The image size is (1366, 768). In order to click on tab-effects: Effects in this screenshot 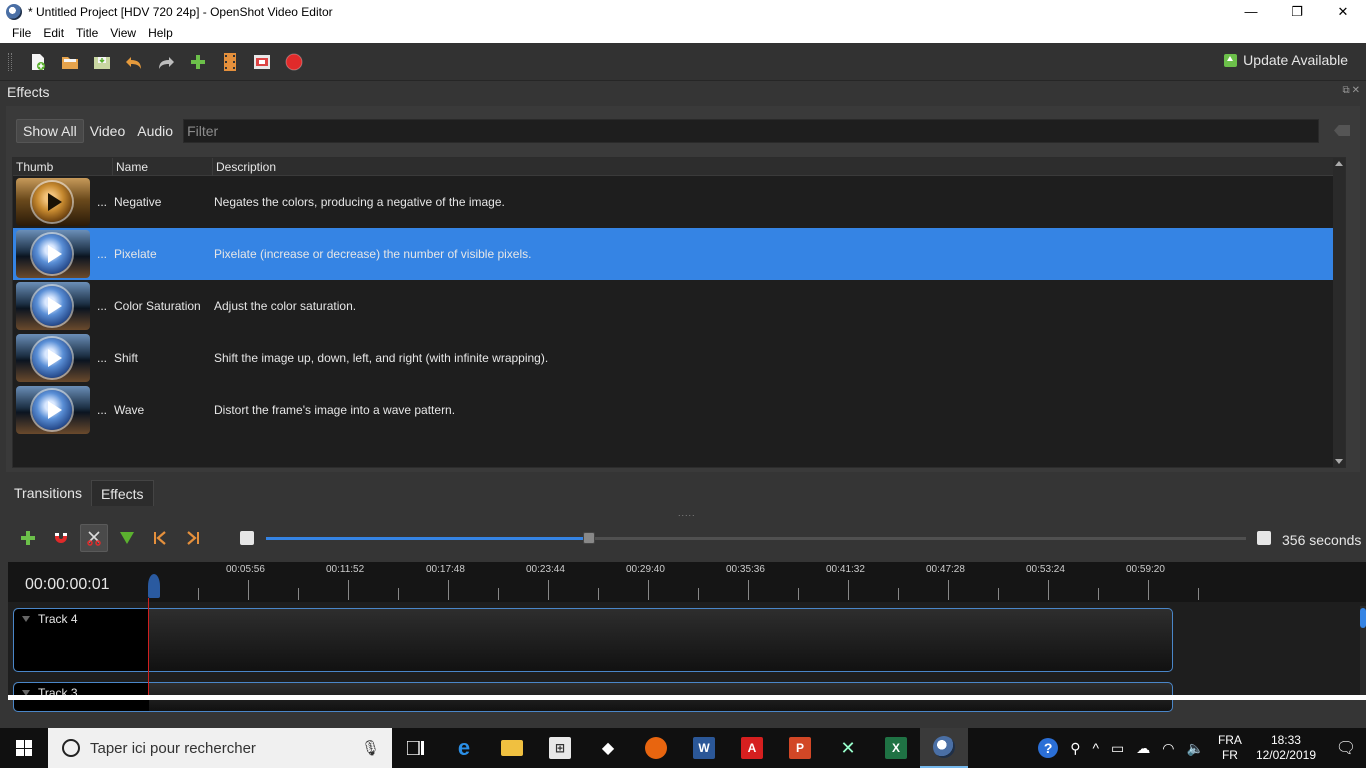, I will do `click(122, 493)`.